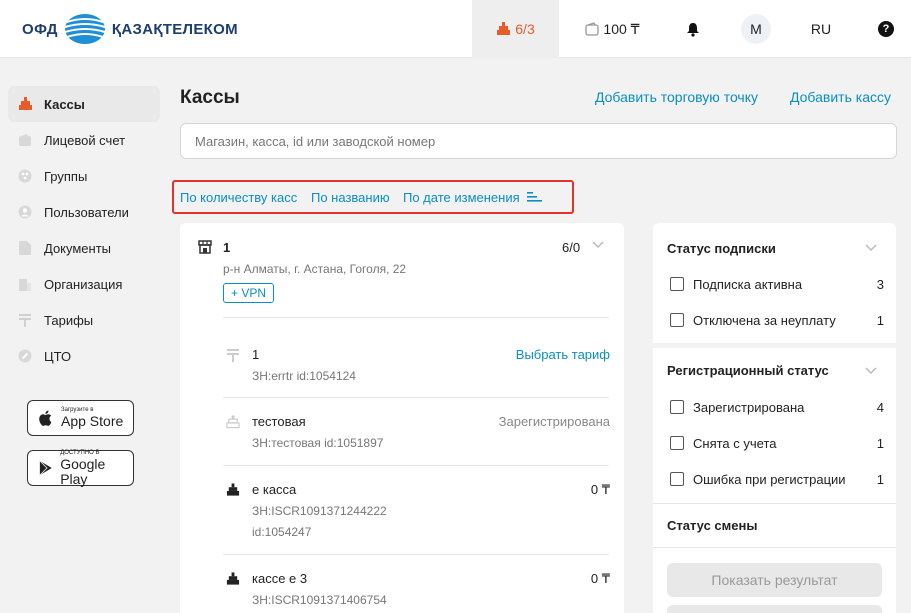 The height and width of the screenshot is (613, 911). I want to click on logo: ОФД ҚАЗАҚТЕЛЕКОМ, so click(130, 29).